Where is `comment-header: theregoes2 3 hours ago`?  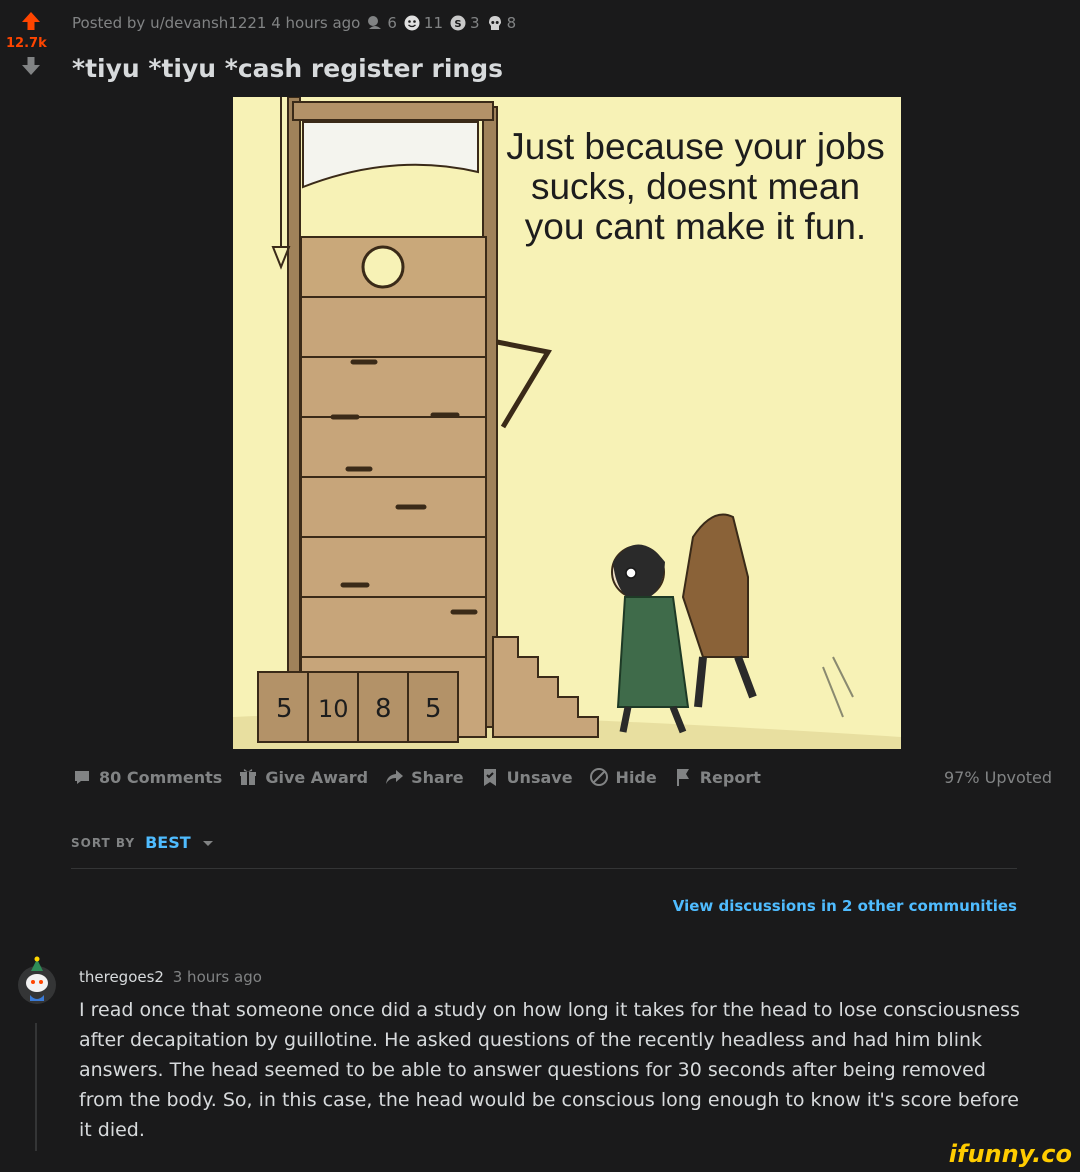
comment-header: theregoes2 3 hours ago is located at coordinates (170, 977).